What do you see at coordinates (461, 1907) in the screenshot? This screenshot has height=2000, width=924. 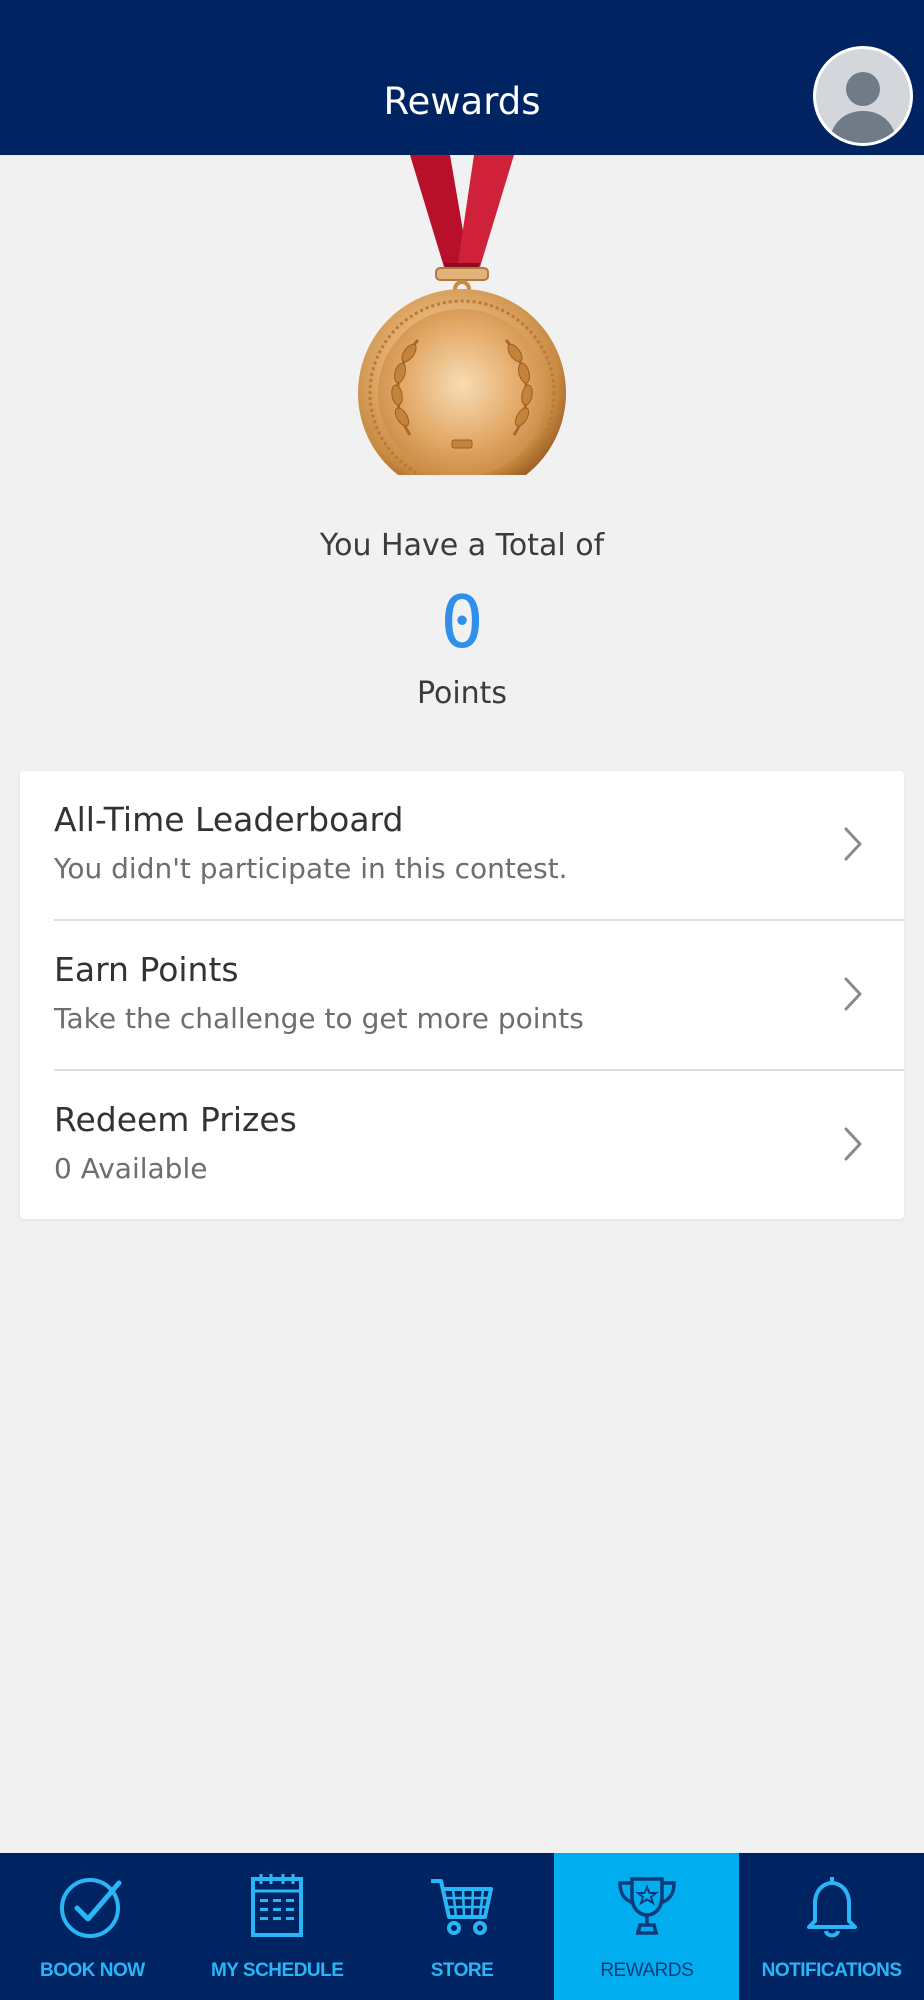 I see `cart-icon` at bounding box center [461, 1907].